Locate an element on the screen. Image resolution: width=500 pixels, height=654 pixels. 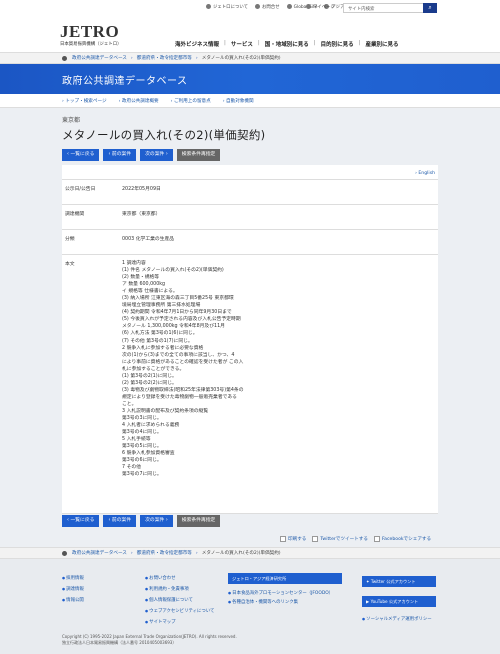
util-about: ジェトロについて is located at coordinates (227, 7).